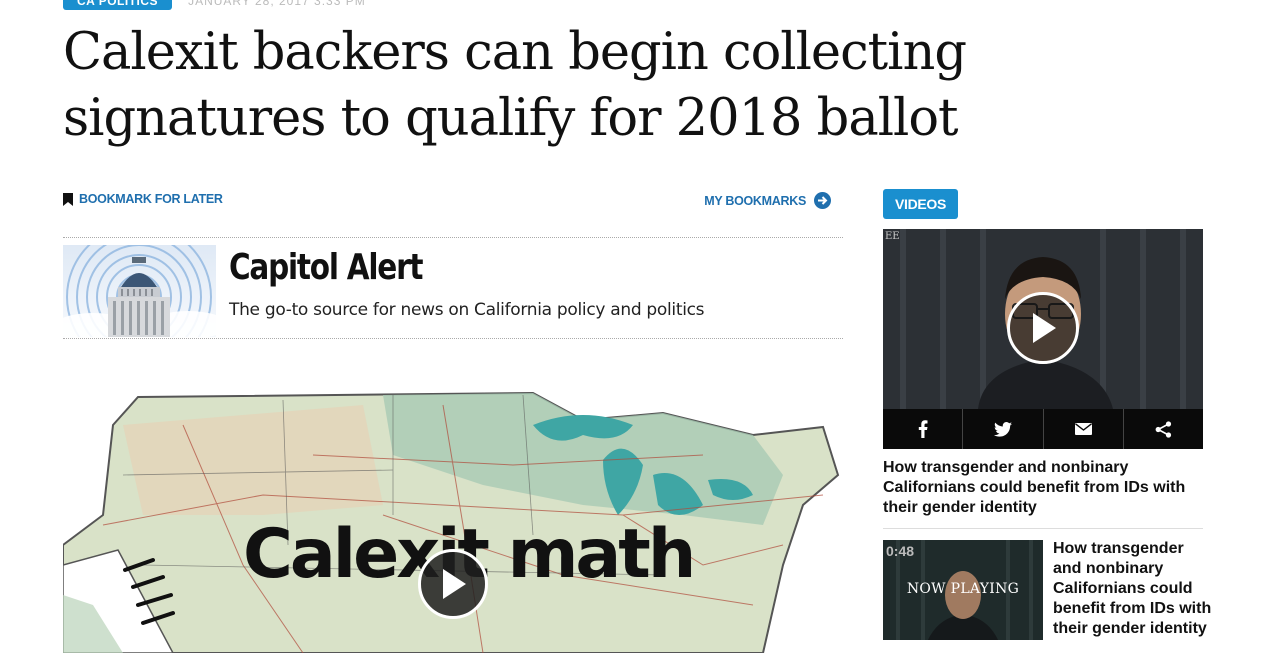 This screenshot has width=1265, height=653. I want to click on featured-play-button, so click(1043, 328).